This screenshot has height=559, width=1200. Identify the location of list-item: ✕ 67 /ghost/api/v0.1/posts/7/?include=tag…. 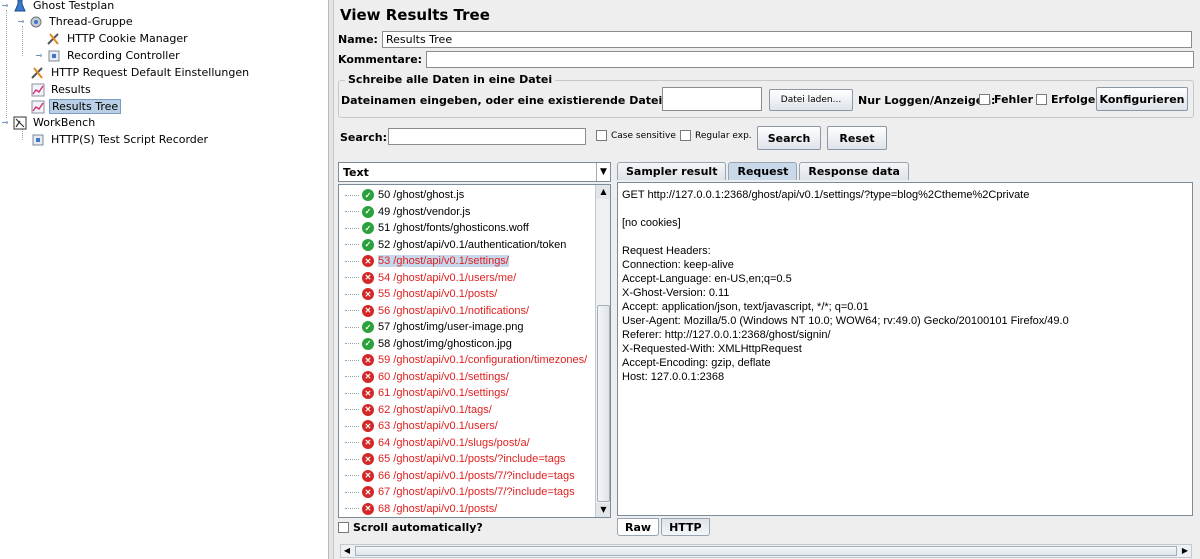
(457, 492).